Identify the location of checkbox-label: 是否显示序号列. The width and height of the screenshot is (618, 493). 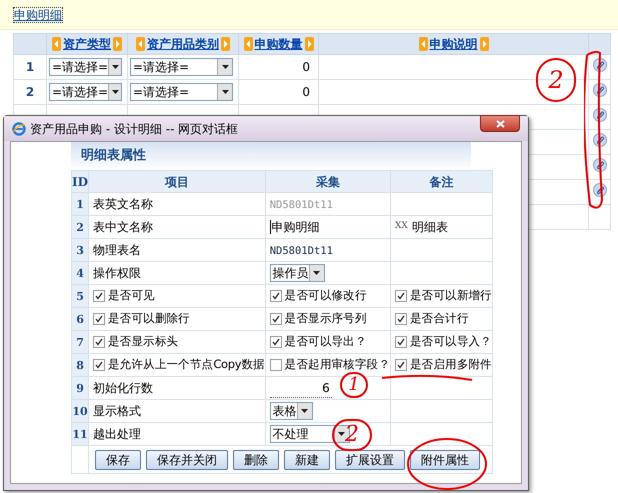
(325, 319).